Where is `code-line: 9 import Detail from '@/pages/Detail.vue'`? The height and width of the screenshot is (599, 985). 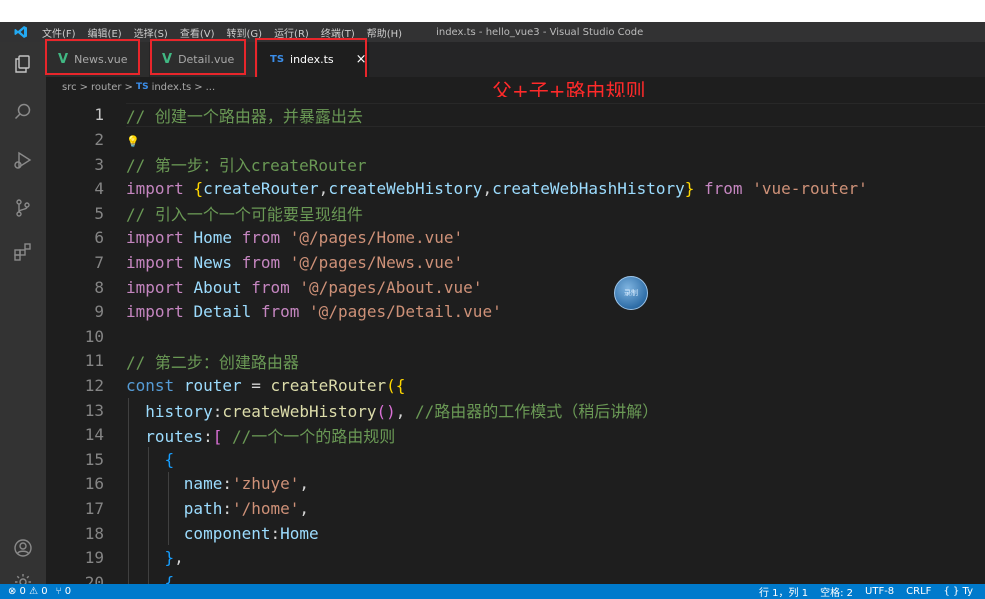 code-line: 9 import Detail from '@/pages/Detail.vue' is located at coordinates (515, 312).